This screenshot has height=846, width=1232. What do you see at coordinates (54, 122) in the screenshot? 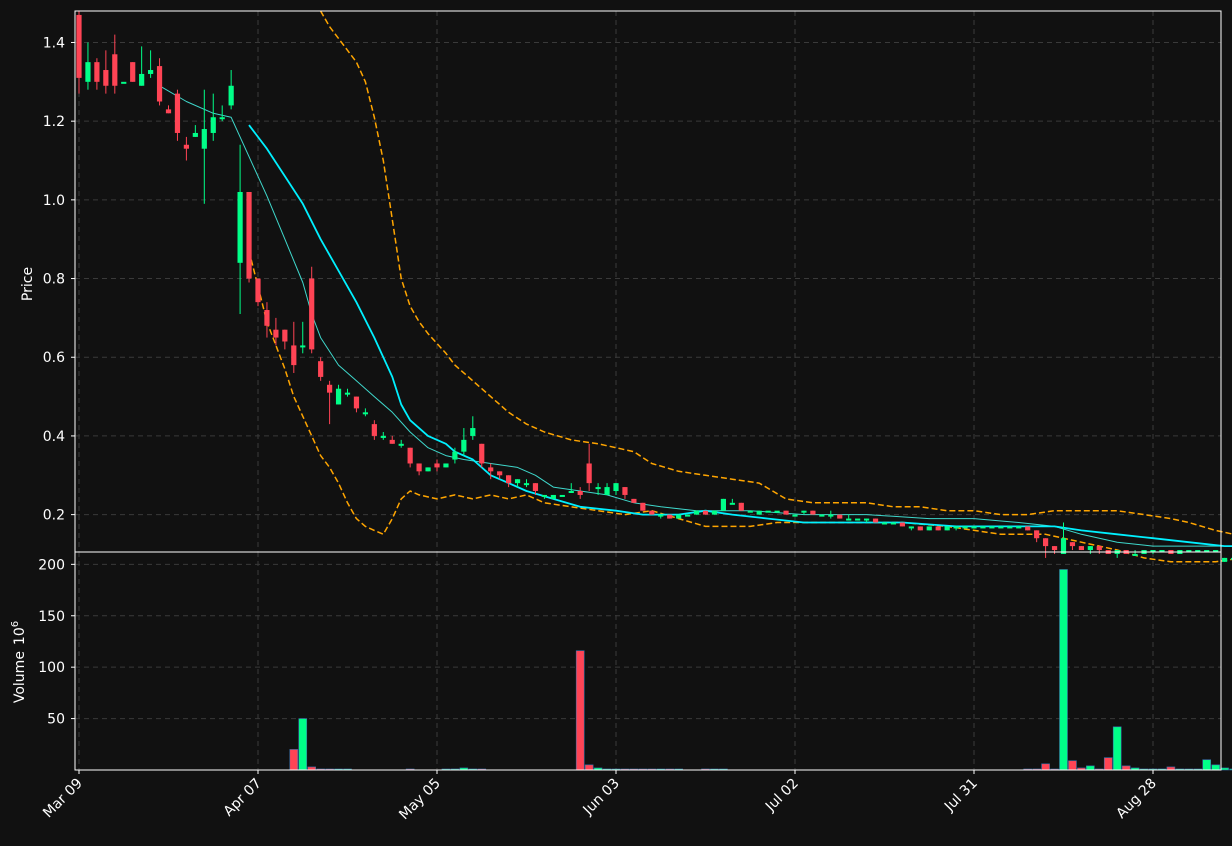
I see `price-tick-label: 1.2` at bounding box center [54, 122].